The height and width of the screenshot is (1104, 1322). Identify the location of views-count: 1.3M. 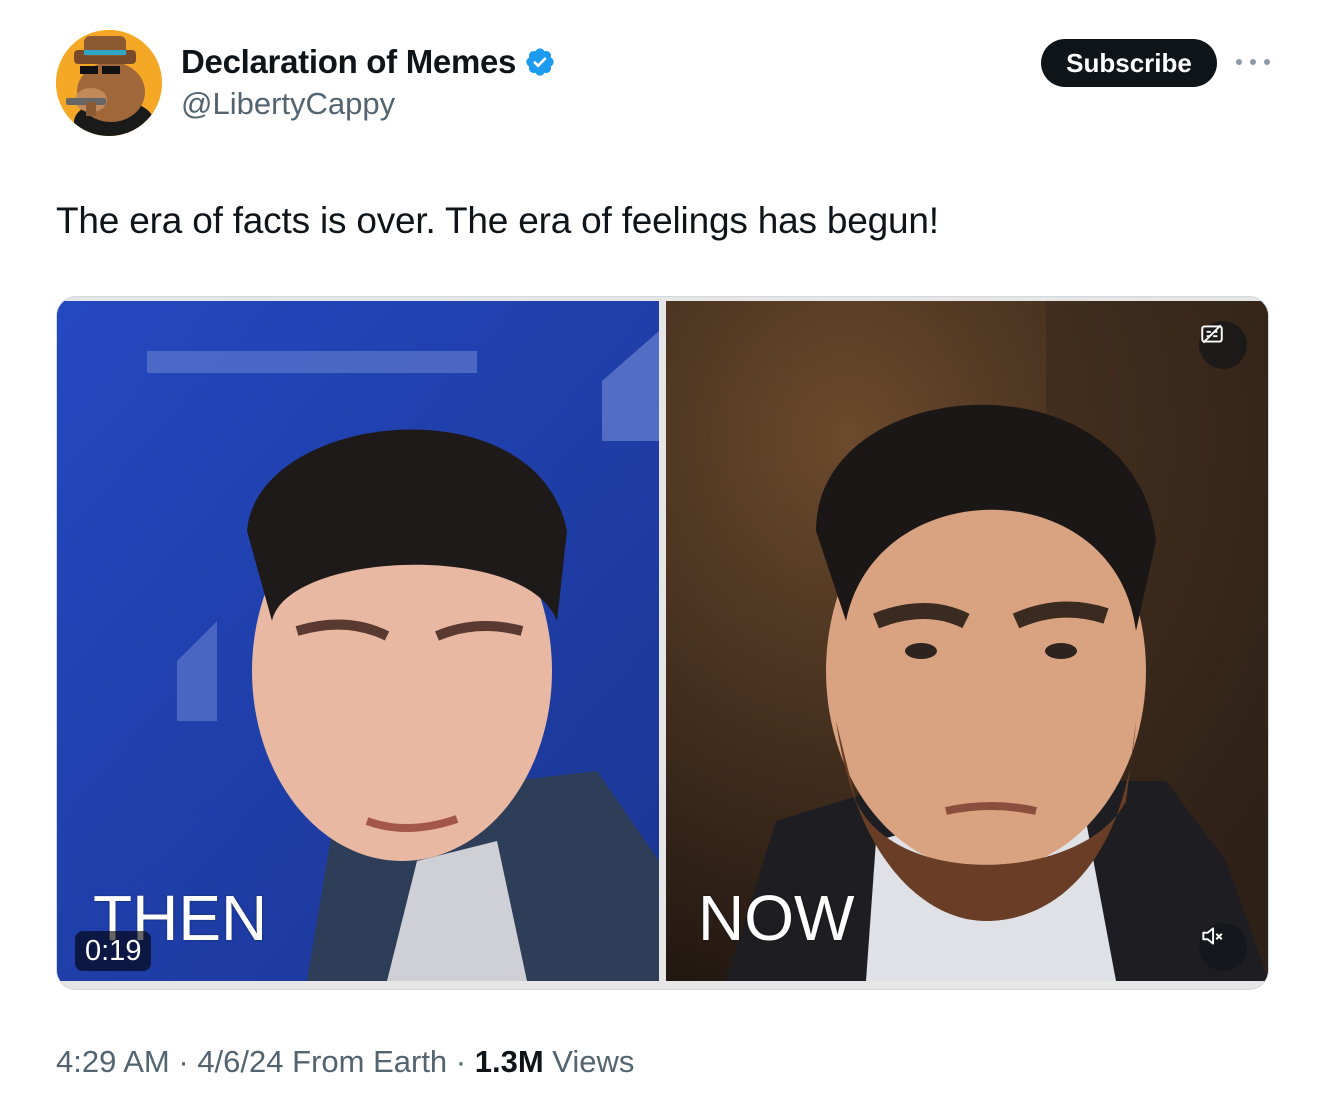
(509, 1061).